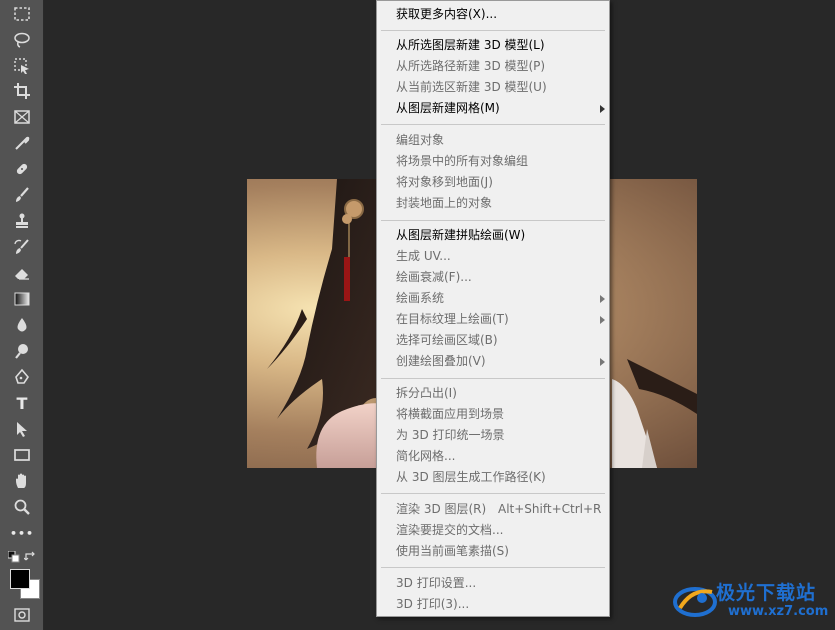 Image resolution: width=835 pixels, height=630 pixels. What do you see at coordinates (22, 169) in the screenshot?
I see `healing-brush-icon` at bounding box center [22, 169].